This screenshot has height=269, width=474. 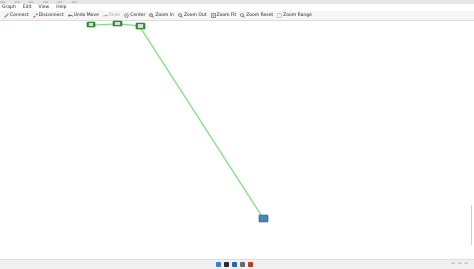 I want to click on search-icon, so click(x=226, y=264).